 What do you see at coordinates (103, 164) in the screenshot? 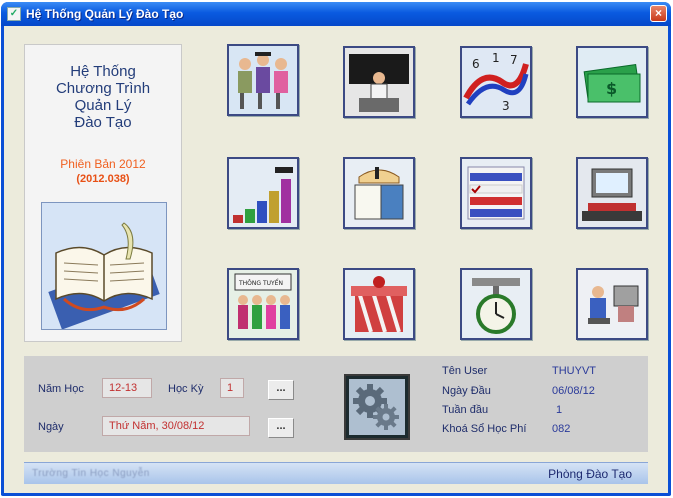
I see `version-label: Phiên Bản 2012` at bounding box center [103, 164].